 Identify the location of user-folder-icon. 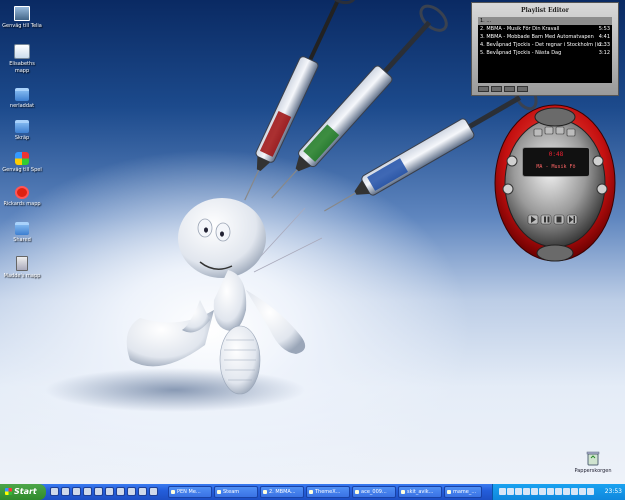
(22, 263).